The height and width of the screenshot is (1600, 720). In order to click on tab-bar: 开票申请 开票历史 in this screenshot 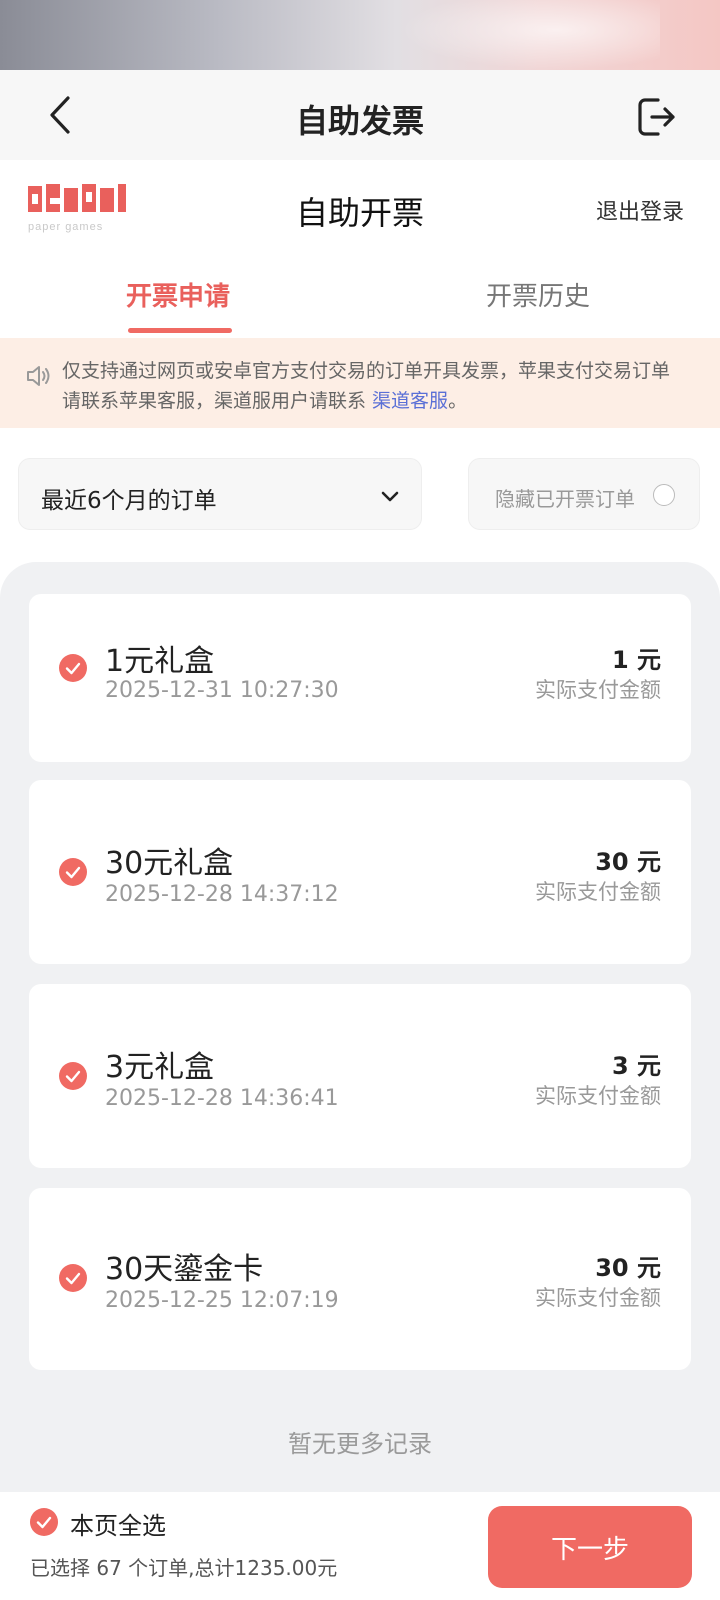, I will do `click(360, 300)`.